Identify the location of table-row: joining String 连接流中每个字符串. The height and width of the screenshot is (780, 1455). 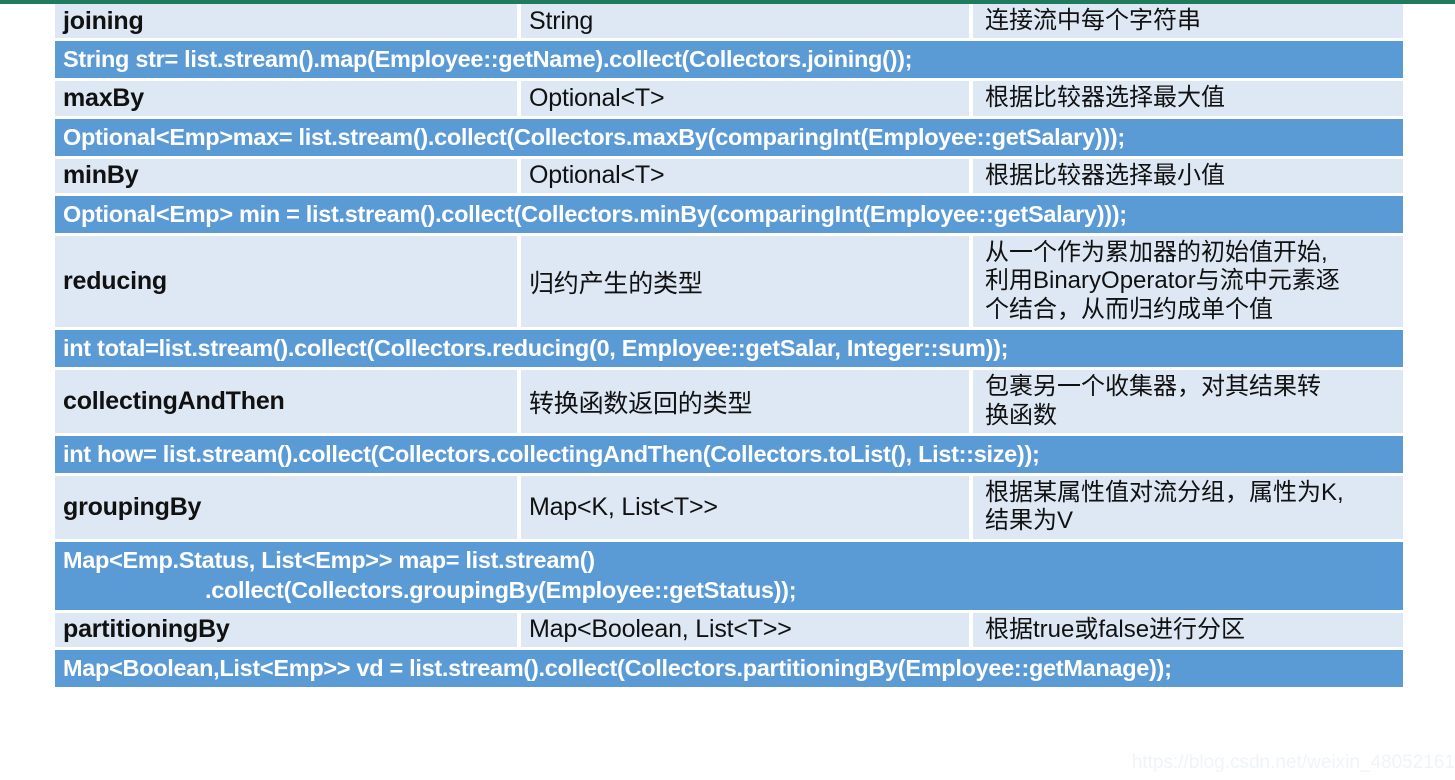
(729, 21).